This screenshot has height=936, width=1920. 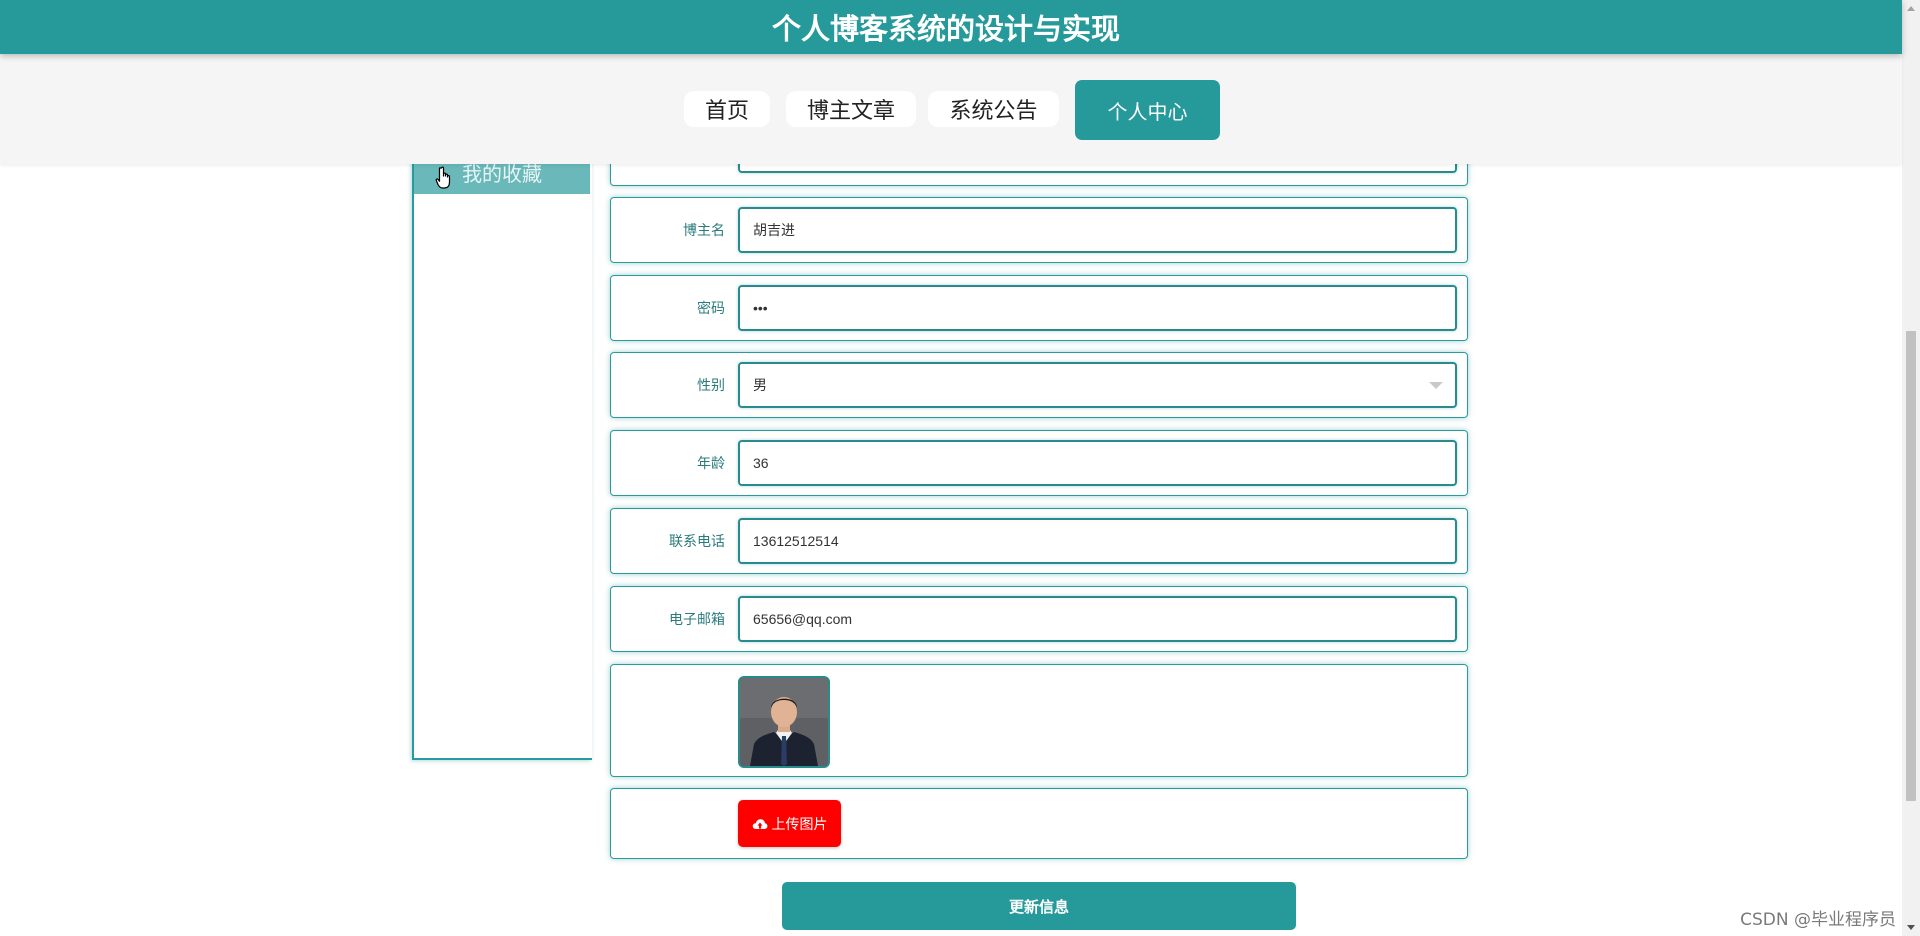 I want to click on phone-input: 13612512514, so click(x=1097, y=541).